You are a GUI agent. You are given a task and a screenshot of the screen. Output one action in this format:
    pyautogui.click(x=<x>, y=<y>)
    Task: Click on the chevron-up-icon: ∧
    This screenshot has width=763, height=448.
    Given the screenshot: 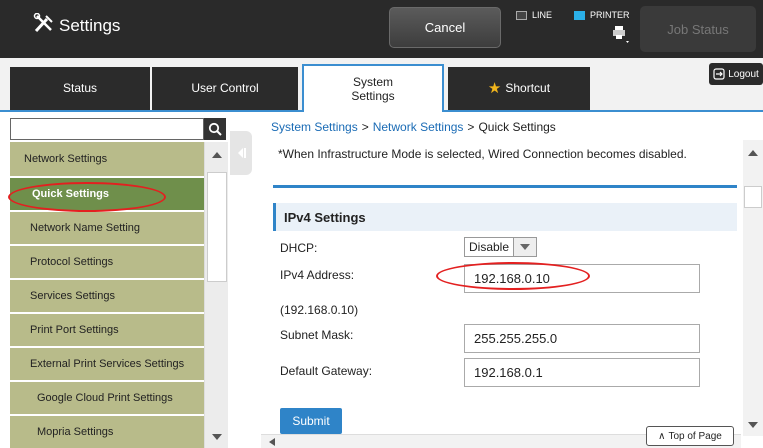 What is the action you would take?
    pyautogui.click(x=662, y=436)
    